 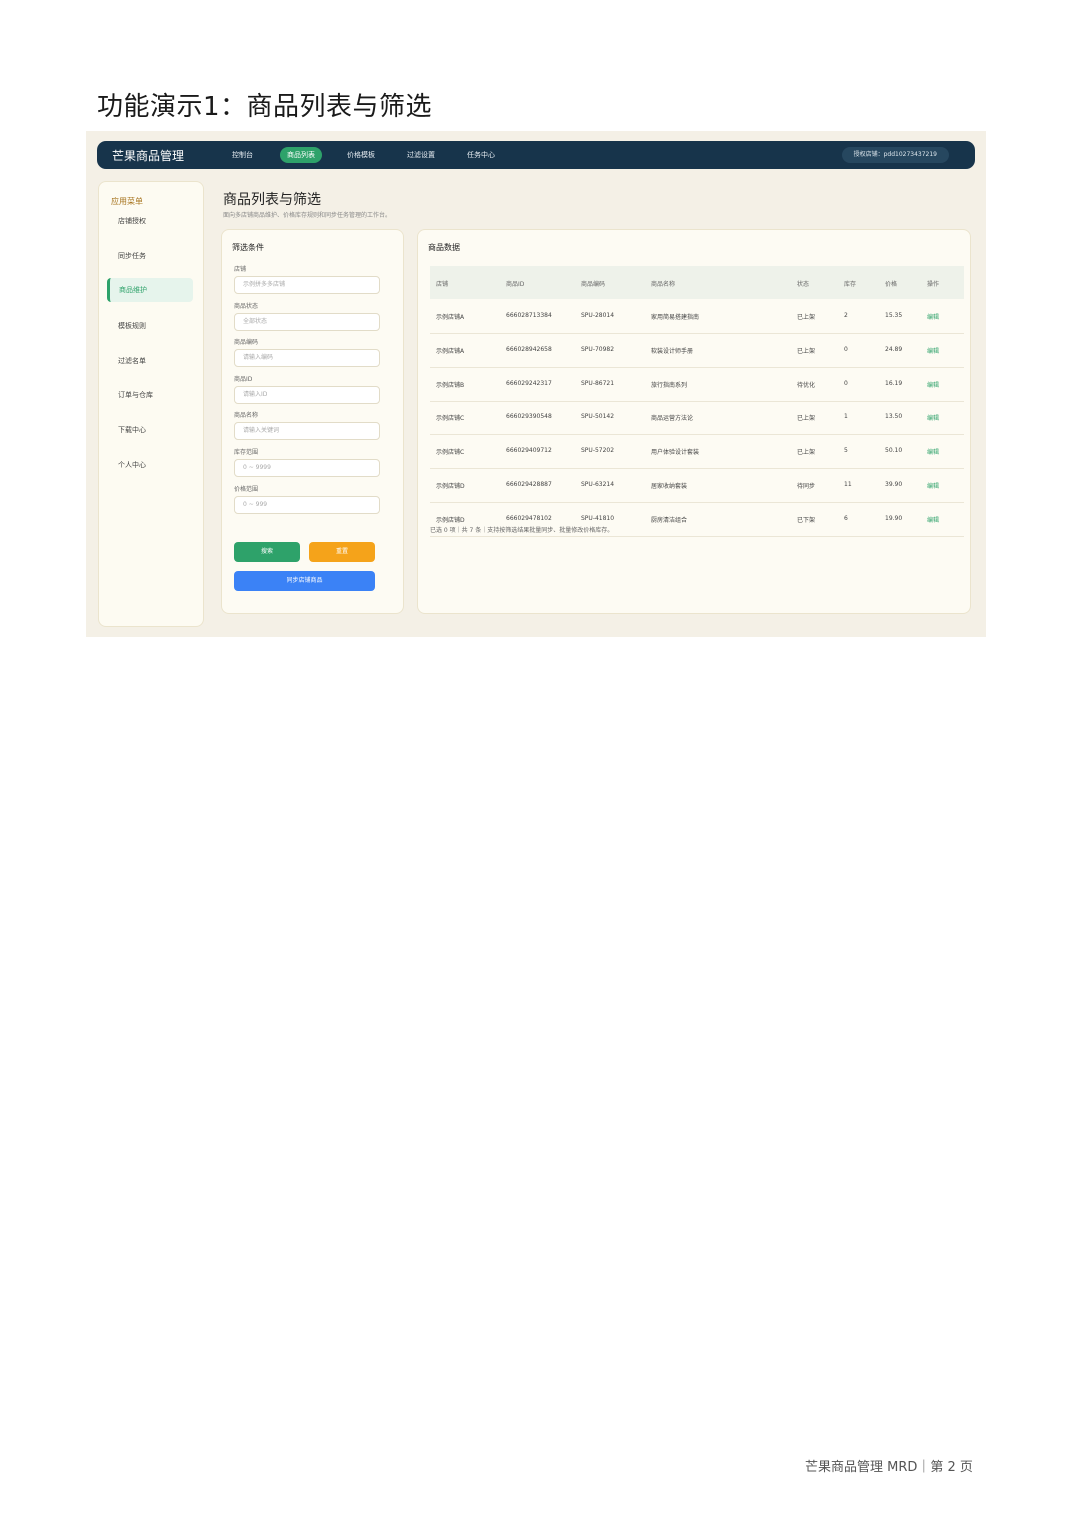 I want to click on filter-label: 商品编码, so click(x=246, y=343).